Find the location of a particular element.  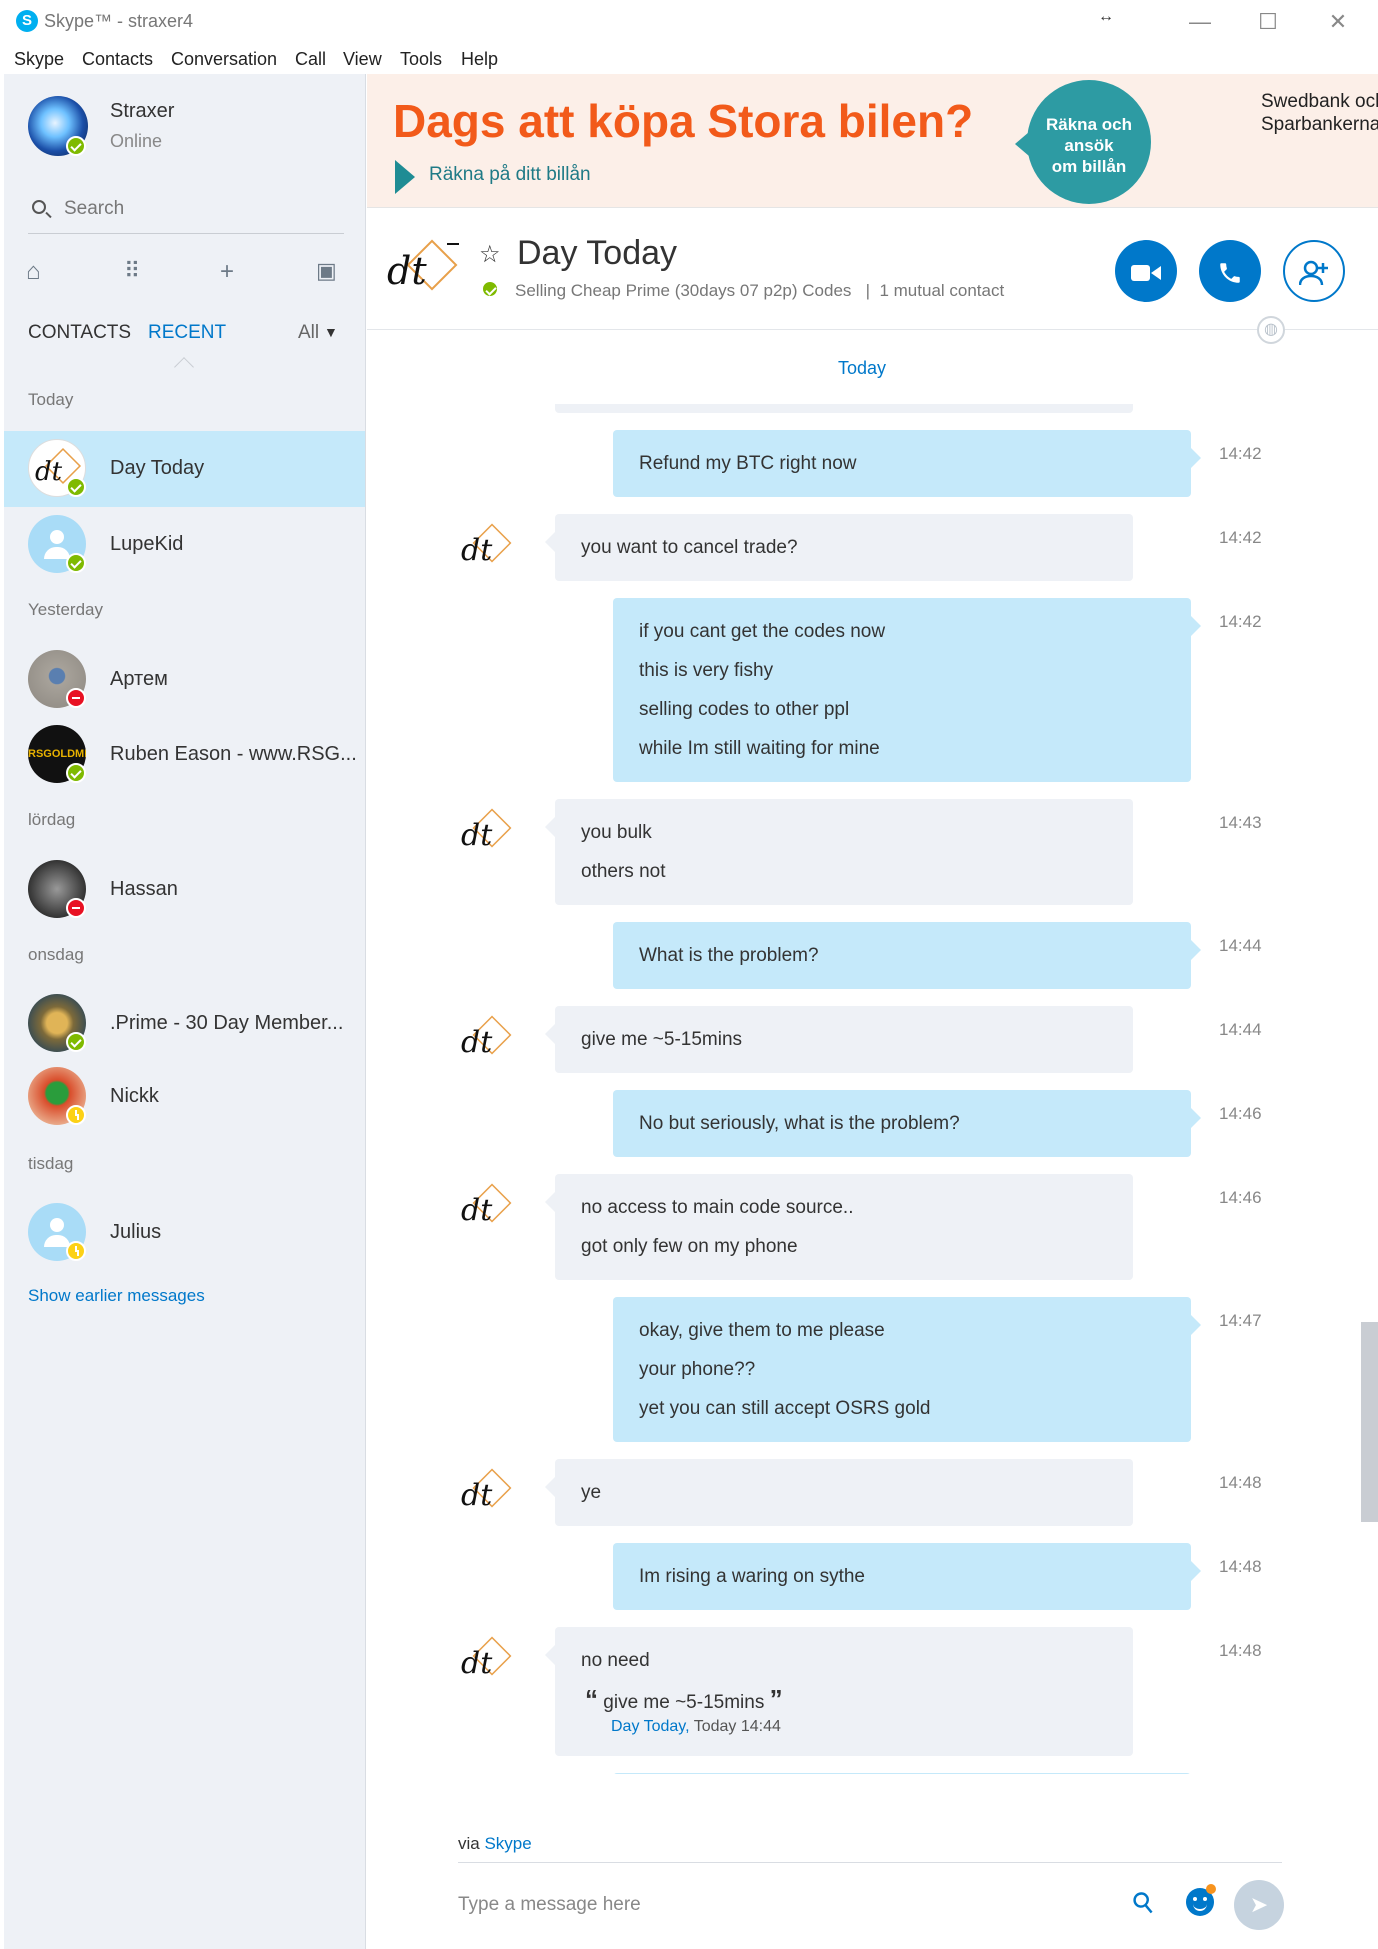

message-text: ye is located at coordinates (591, 1492).